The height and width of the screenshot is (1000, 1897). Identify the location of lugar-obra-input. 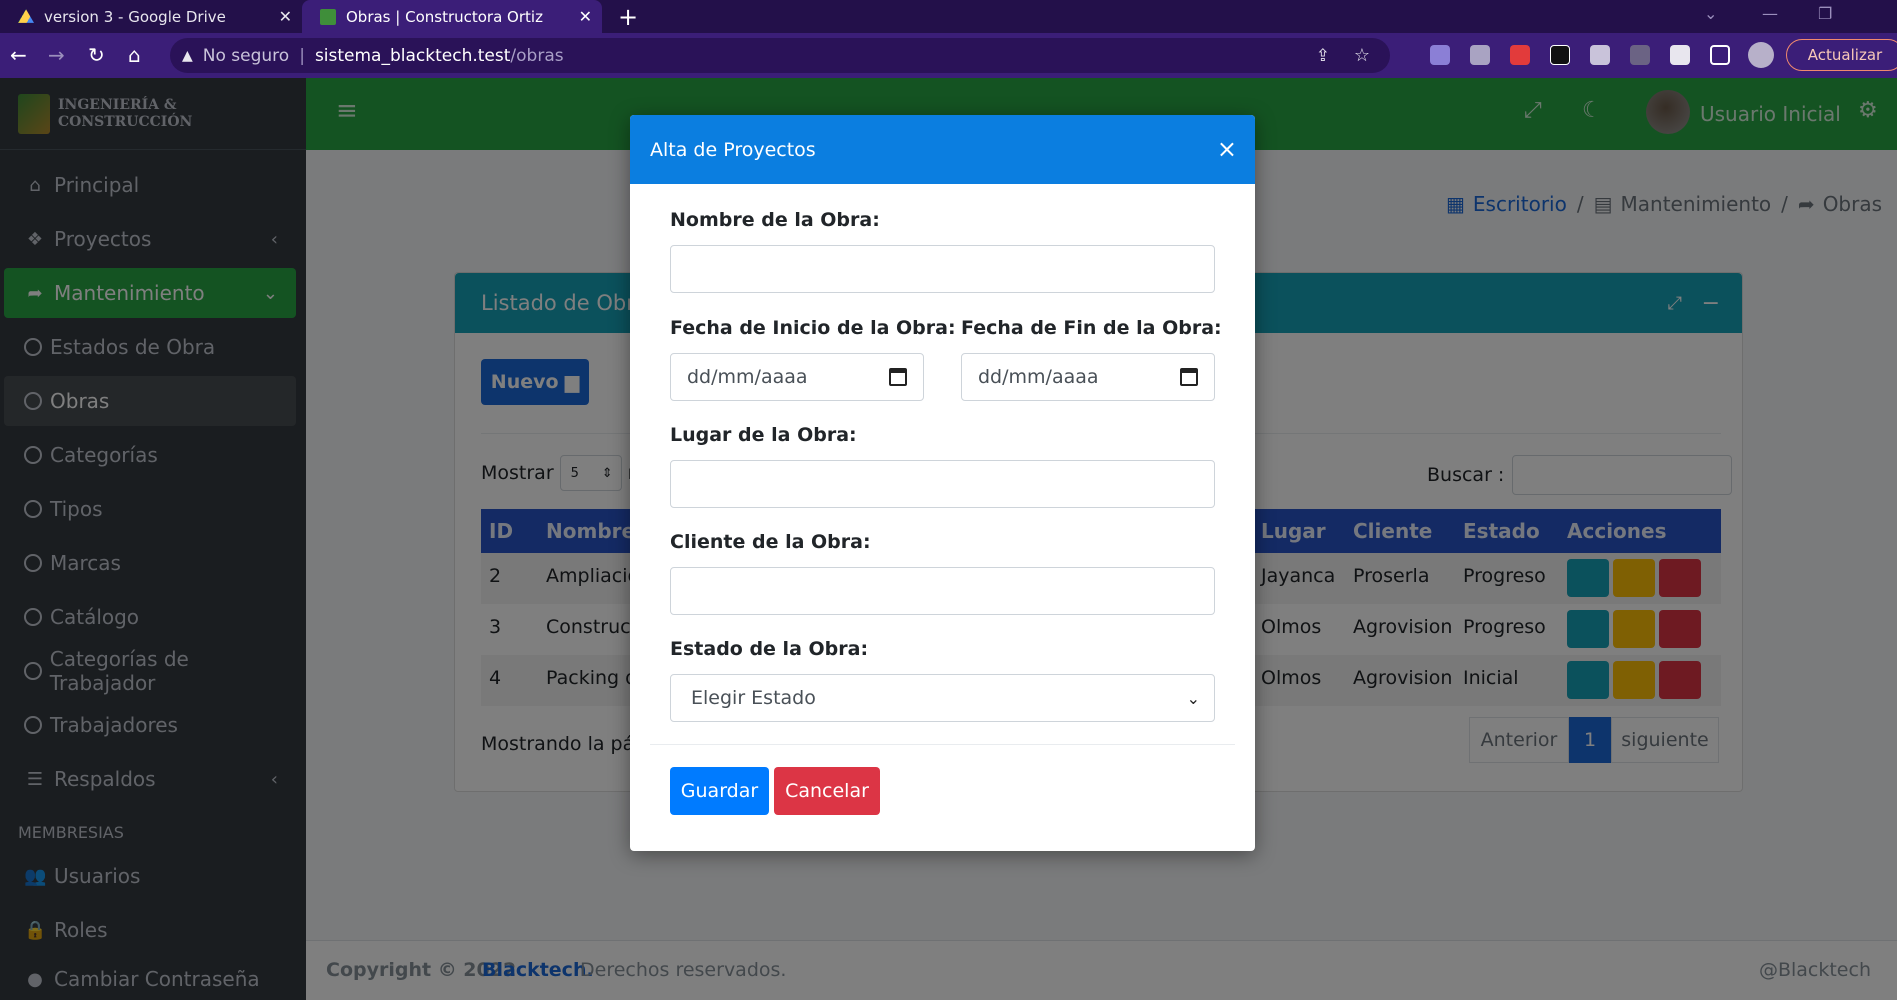
(942, 484).